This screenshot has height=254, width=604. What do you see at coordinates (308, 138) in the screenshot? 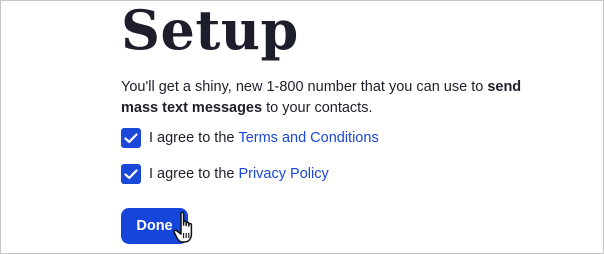
I see `terms-and-conditions-link: Terms and Conditions` at bounding box center [308, 138].